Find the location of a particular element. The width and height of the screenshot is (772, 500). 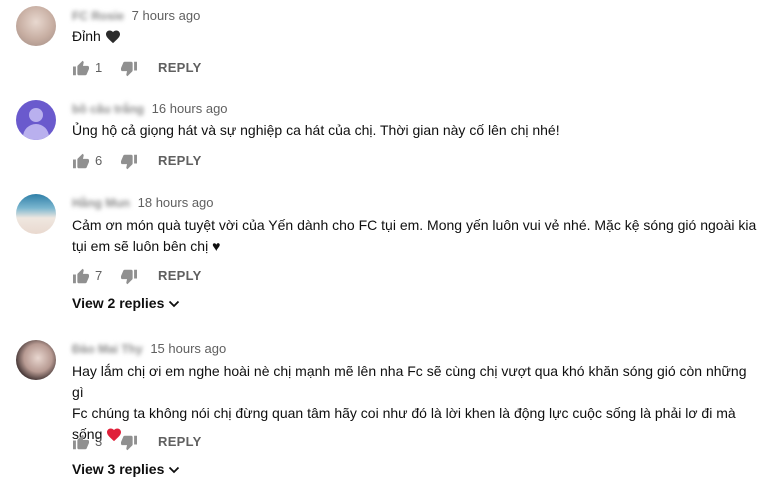

comment-text-line-2: tụi em sẽ luôn bên chị ♥ is located at coordinates (146, 246).